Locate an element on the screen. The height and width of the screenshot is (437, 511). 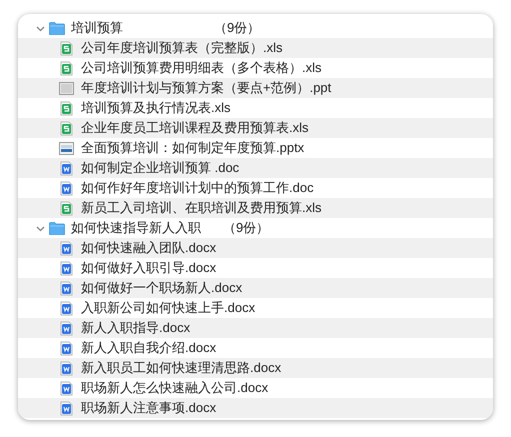
file-name: 入职新公司如何快速上手.docx is located at coordinates (168, 308).